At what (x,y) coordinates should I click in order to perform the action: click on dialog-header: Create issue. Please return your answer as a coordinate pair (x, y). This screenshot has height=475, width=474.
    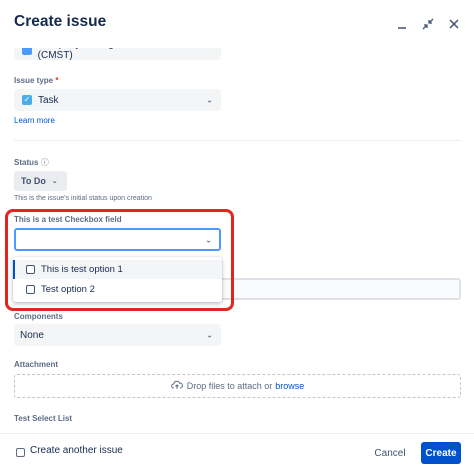
    Looking at the image, I should click on (237, 24).